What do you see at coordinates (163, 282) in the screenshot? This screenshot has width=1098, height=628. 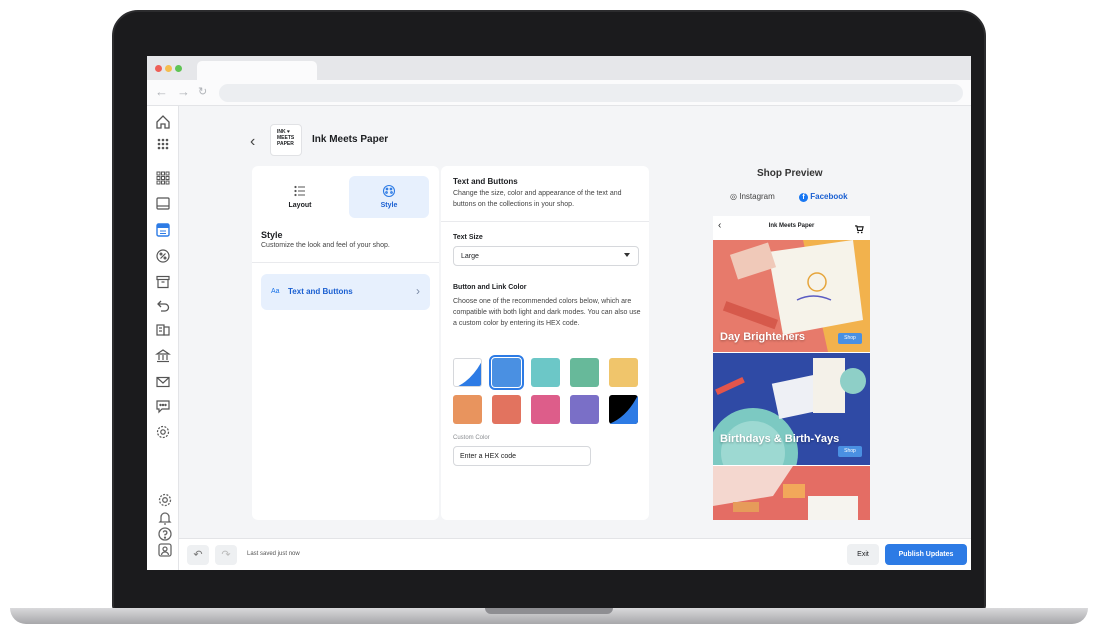 I see `archive-icon` at bounding box center [163, 282].